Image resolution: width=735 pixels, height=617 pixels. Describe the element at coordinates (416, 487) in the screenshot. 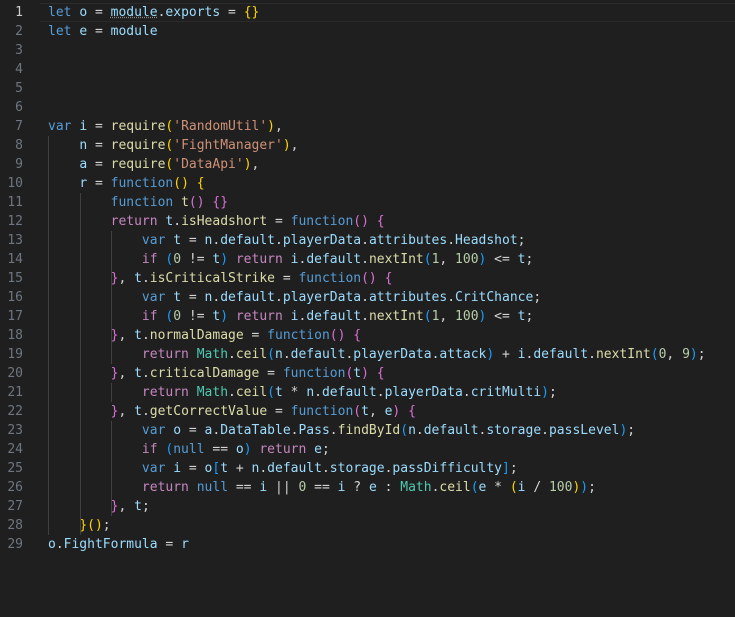

I see `code-token: Math` at that location.